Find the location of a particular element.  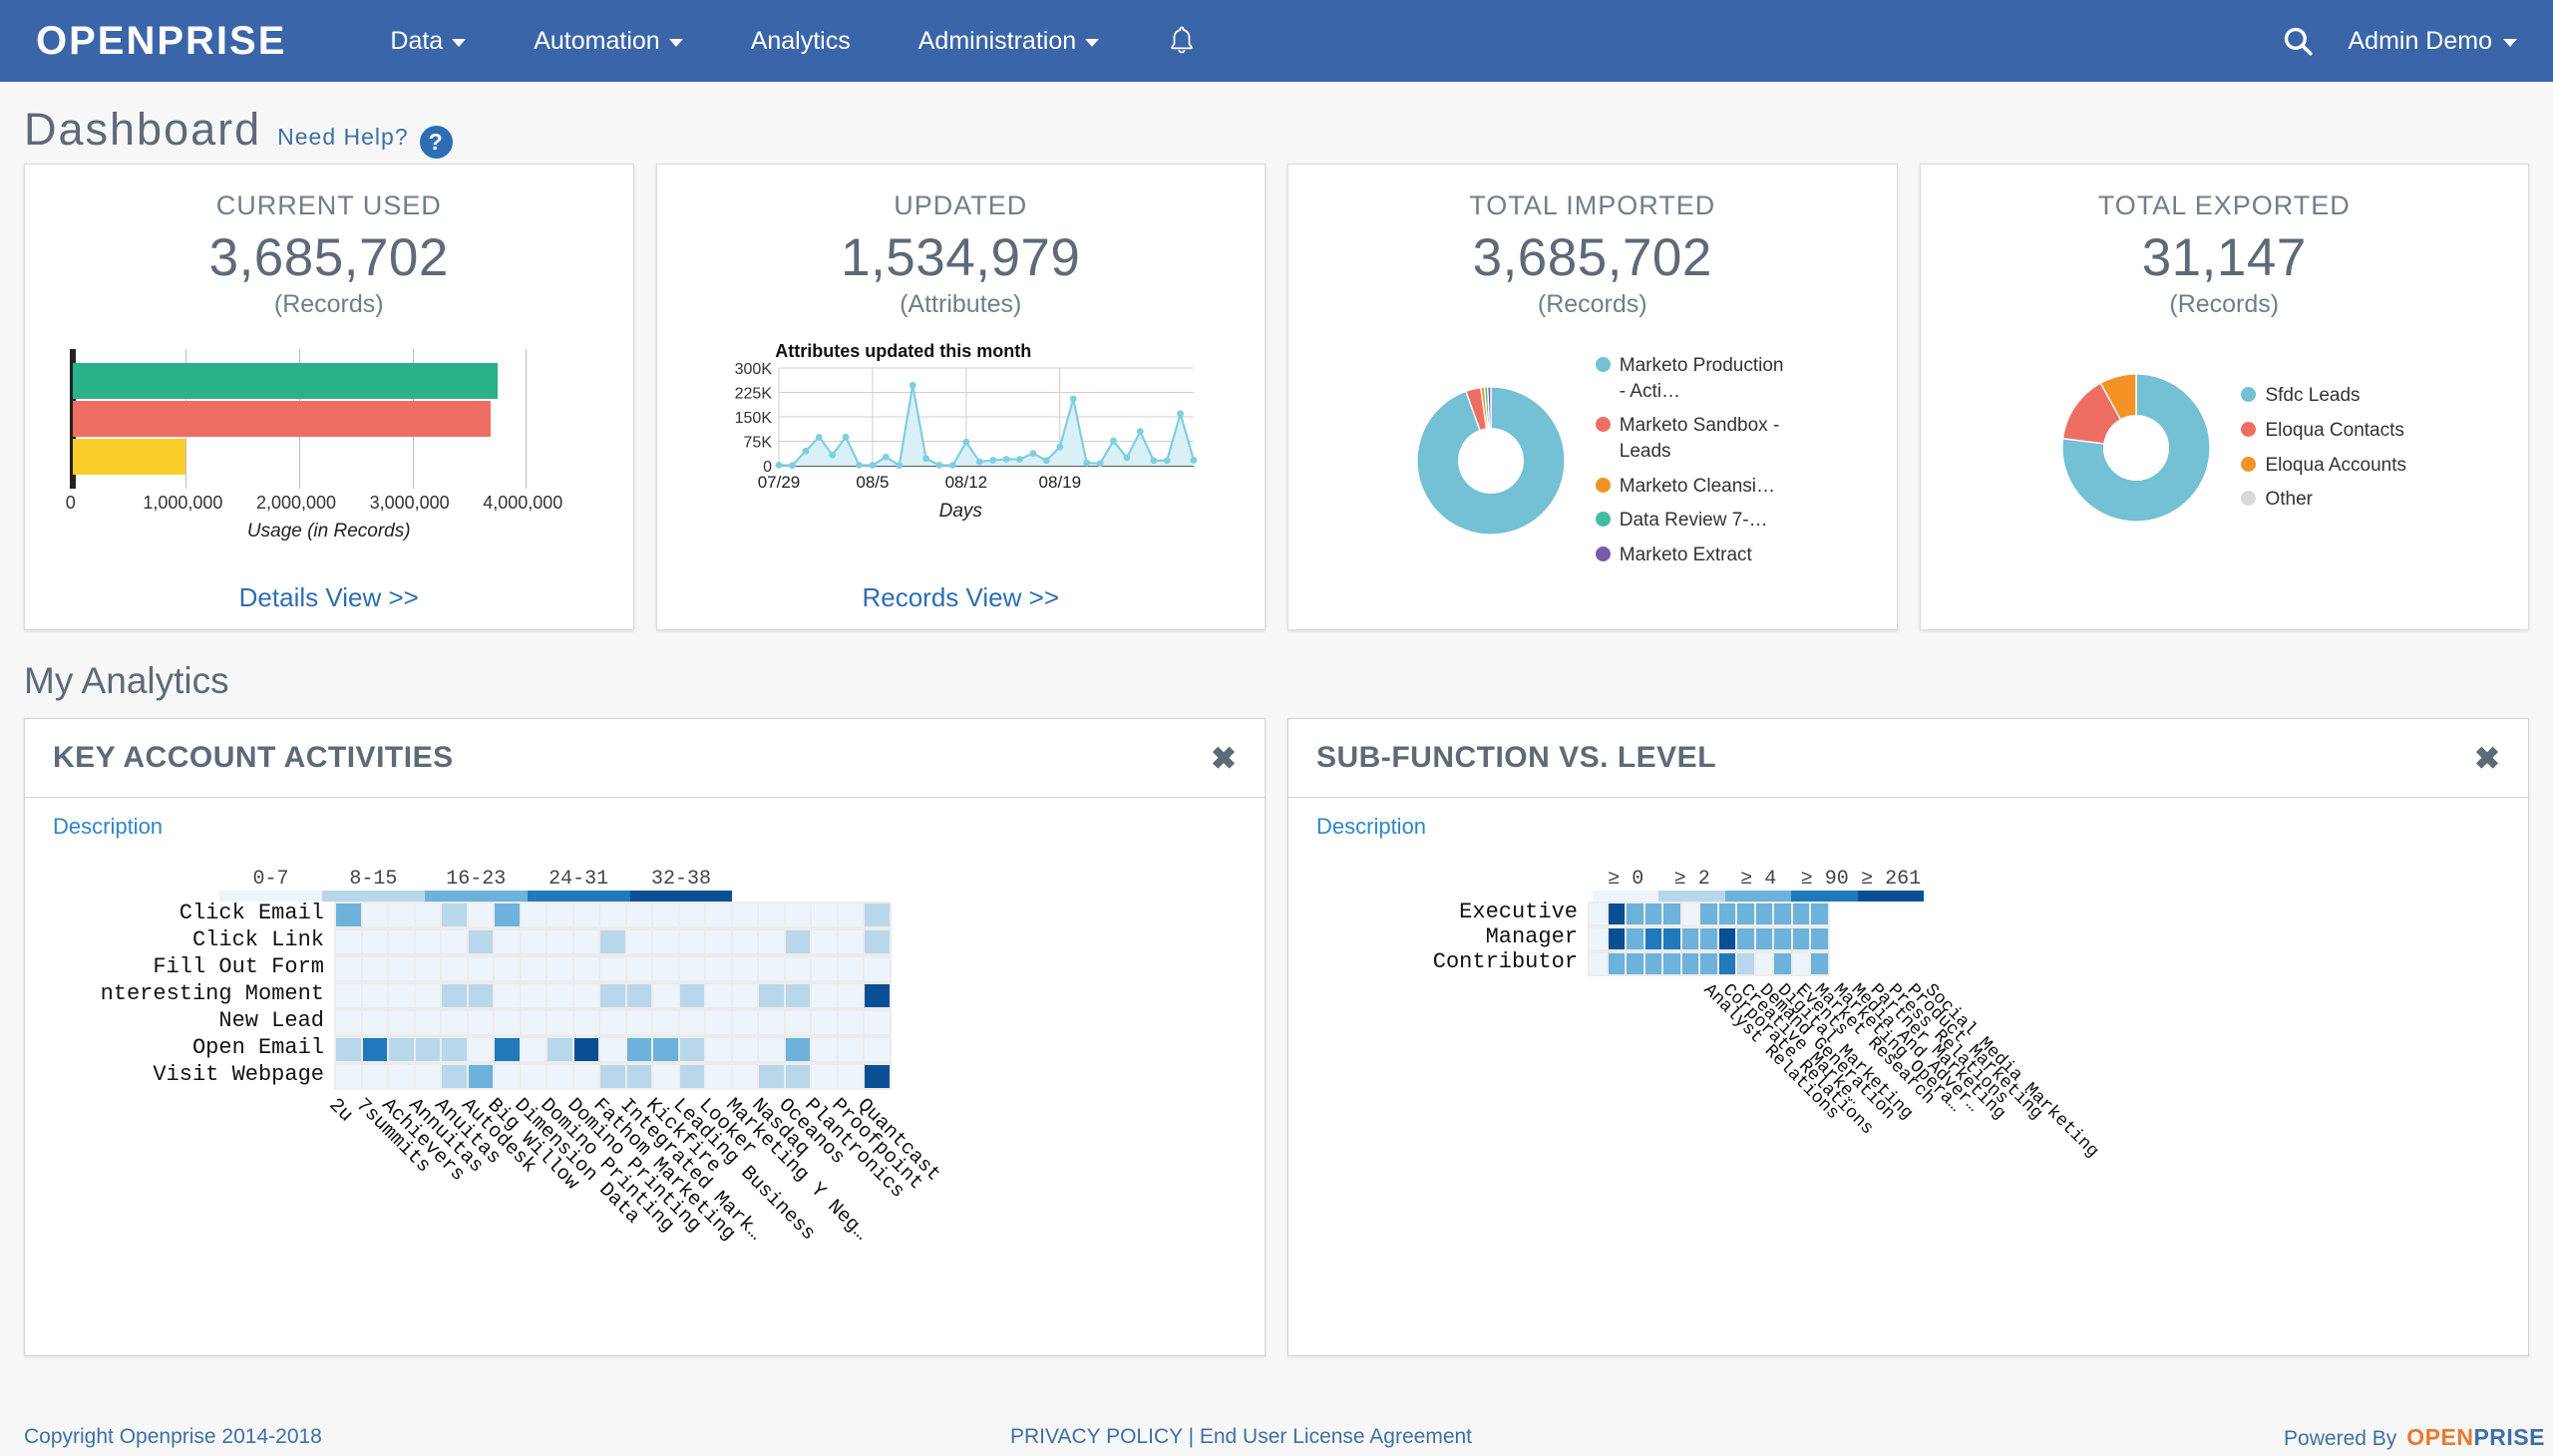

legend-item: Marketo Extract is located at coordinates (1692, 555).